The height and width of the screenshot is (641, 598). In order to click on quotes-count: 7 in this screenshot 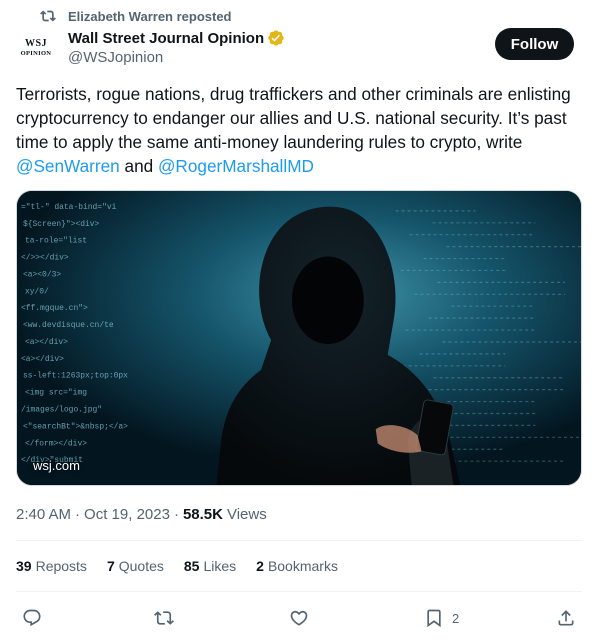, I will do `click(110, 566)`.